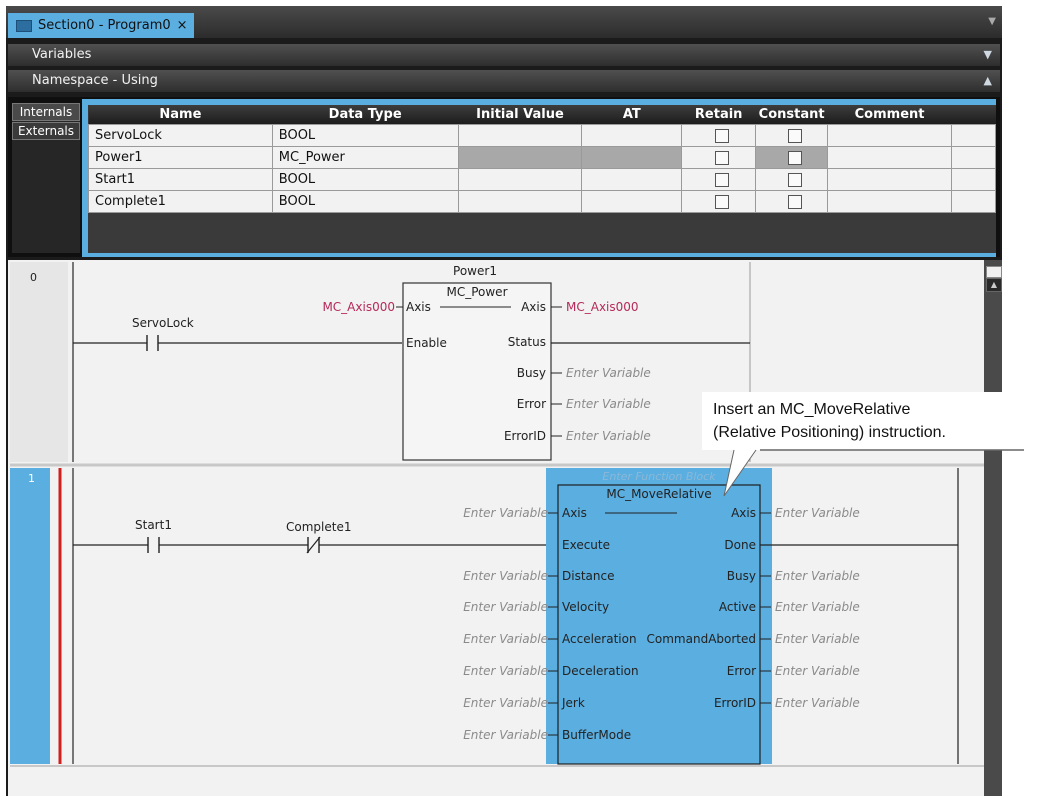 Image resolution: width=1037 pixels, height=796 pixels. Describe the element at coordinates (812, 409) in the screenshot. I see `callout-line-1: Insert an MC_MoveRelative` at that location.